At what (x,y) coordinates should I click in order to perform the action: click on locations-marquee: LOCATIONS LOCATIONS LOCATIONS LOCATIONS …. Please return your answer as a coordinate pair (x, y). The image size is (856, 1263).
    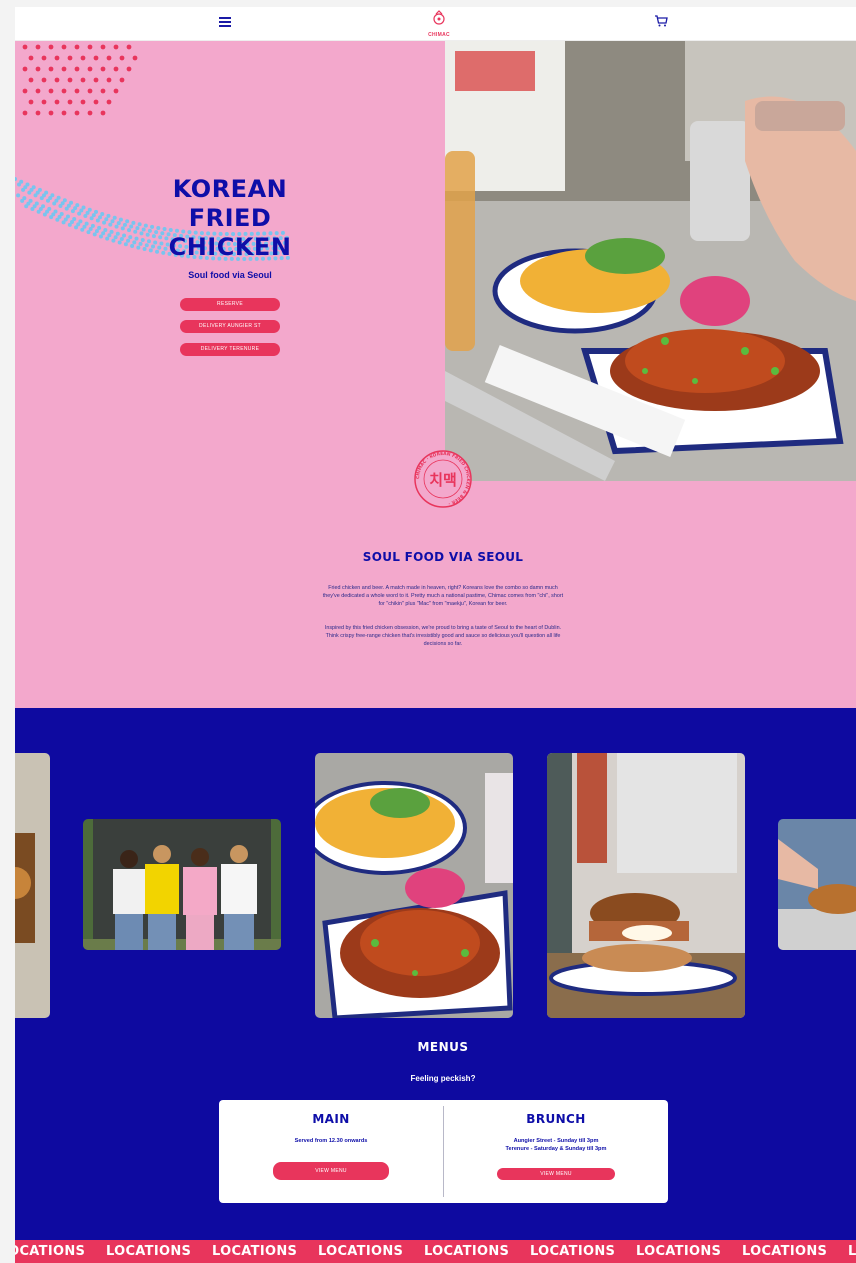
    Looking at the image, I should click on (435, 1251).